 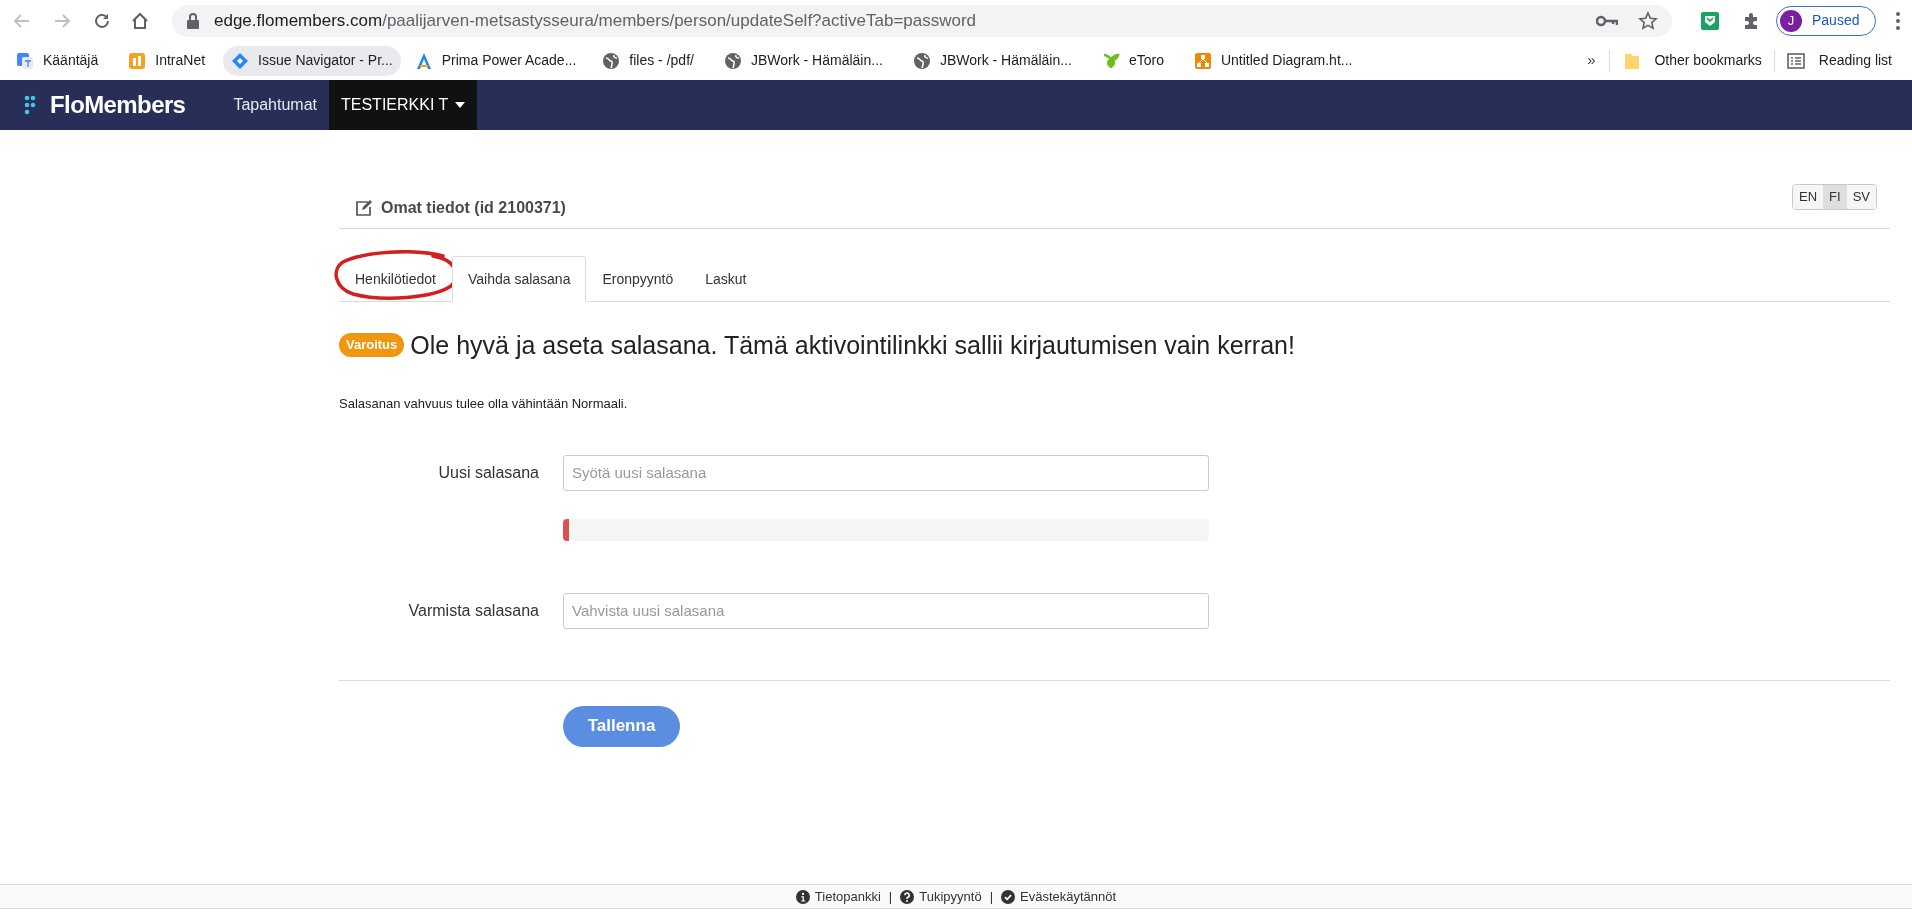 I want to click on language-button: SV, so click(x=1861, y=197).